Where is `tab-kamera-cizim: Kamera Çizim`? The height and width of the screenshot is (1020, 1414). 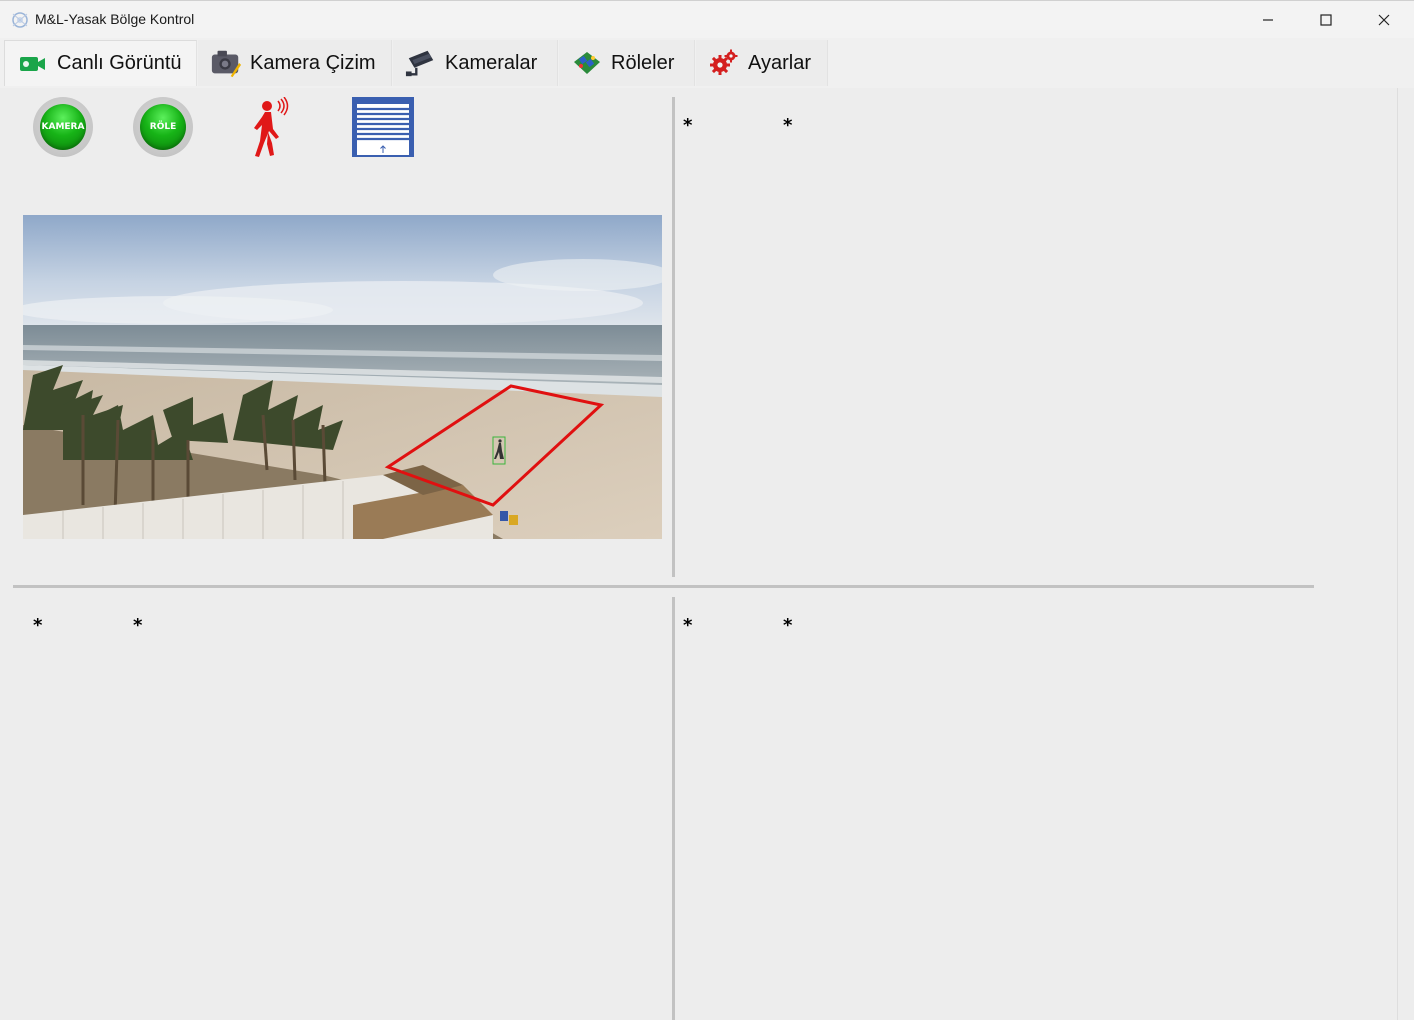
tab-kamera-cizim: Kamera Çizim is located at coordinates (295, 63).